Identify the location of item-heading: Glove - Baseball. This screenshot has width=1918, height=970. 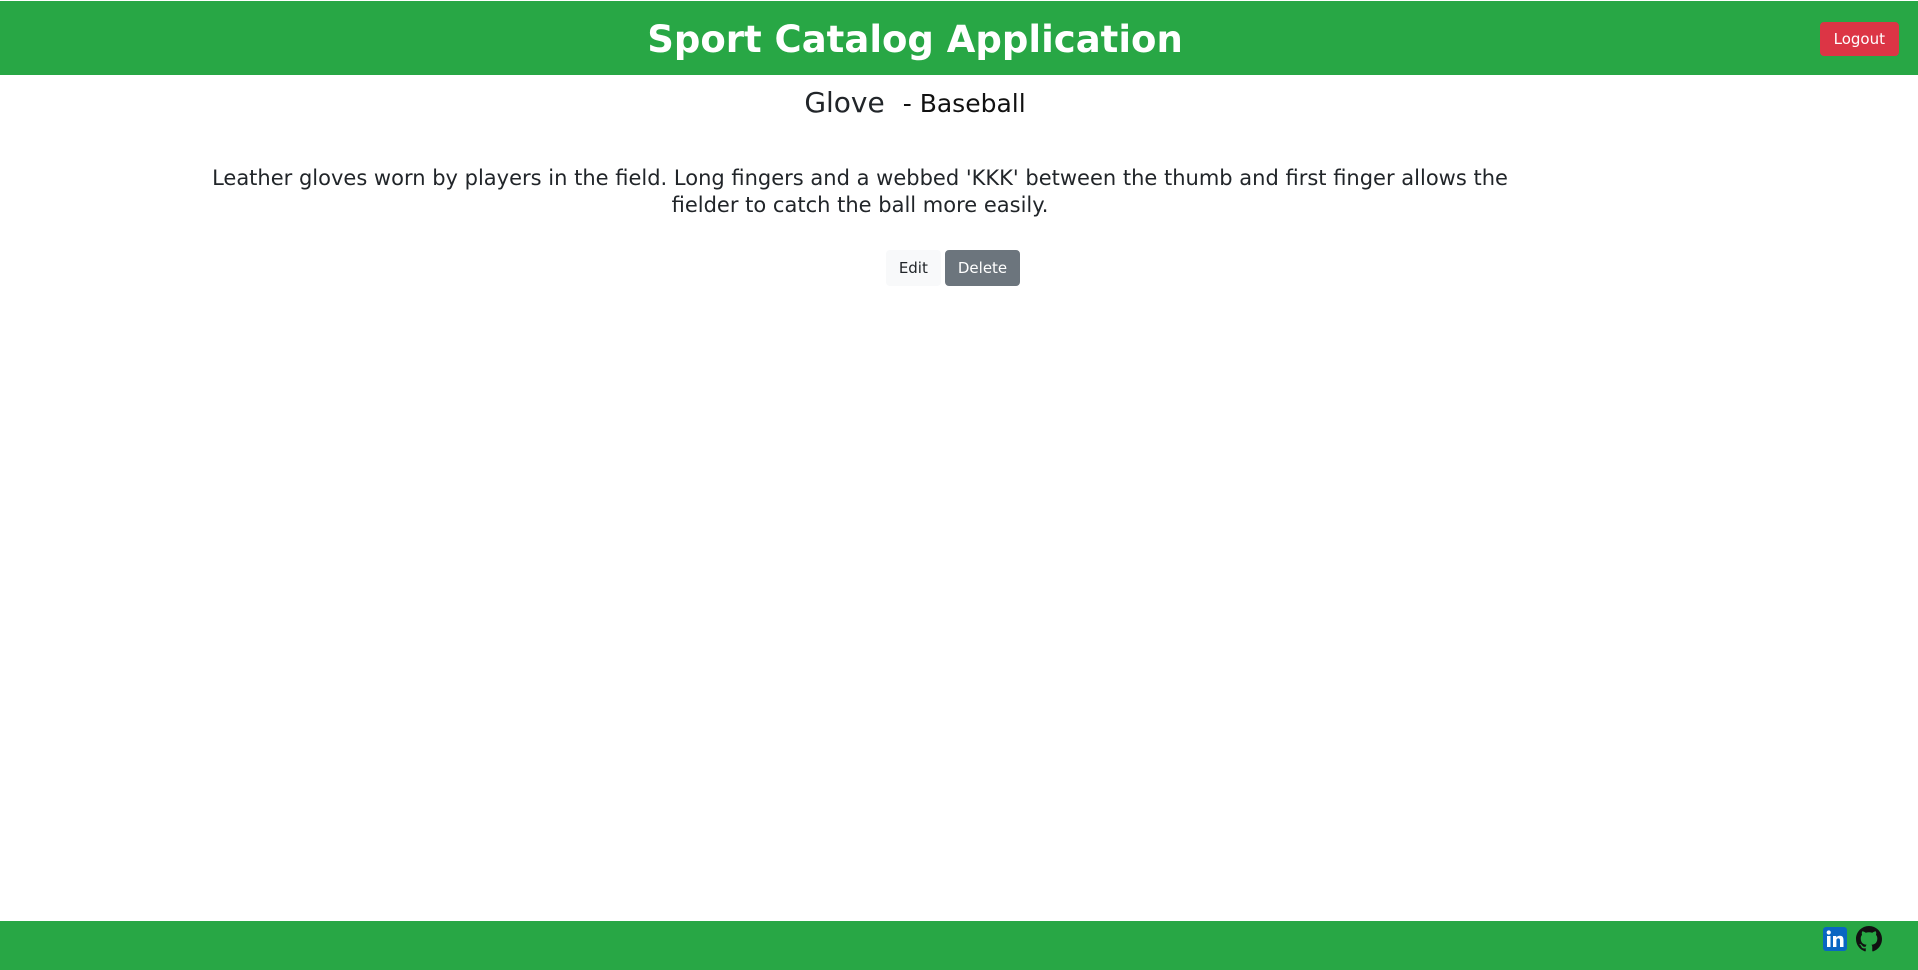
(915, 102).